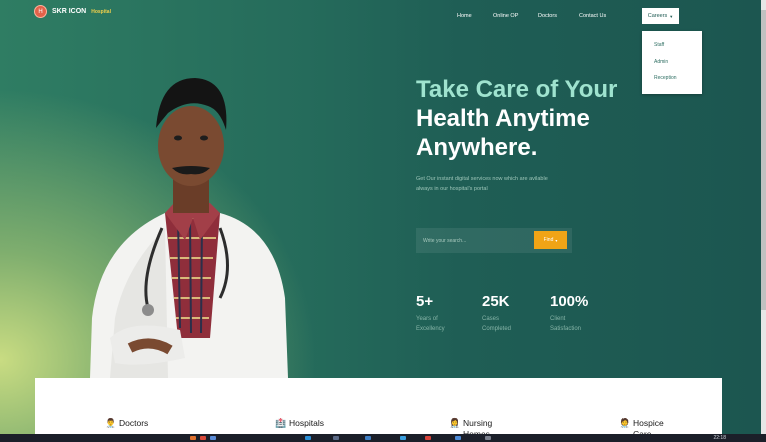 Image resolution: width=766 pixels, height=442 pixels. What do you see at coordinates (111, 423) in the screenshot?
I see `doctor-icon: 👨‍⚕️` at bounding box center [111, 423].